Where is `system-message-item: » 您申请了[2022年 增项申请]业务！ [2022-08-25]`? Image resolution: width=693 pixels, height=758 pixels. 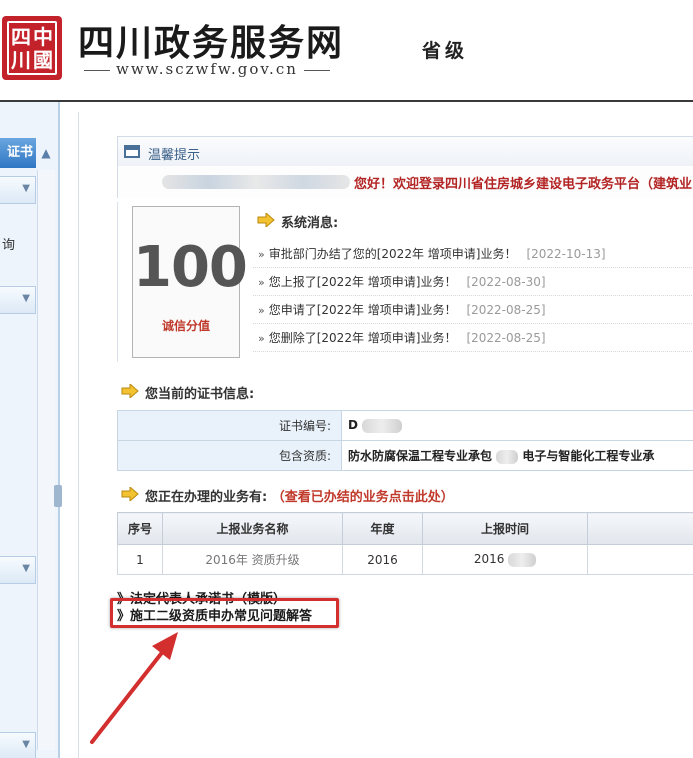
system-message-item: » 您申请了[2022年 增项申请]业务！ [2022-08-25] is located at coordinates (473, 310).